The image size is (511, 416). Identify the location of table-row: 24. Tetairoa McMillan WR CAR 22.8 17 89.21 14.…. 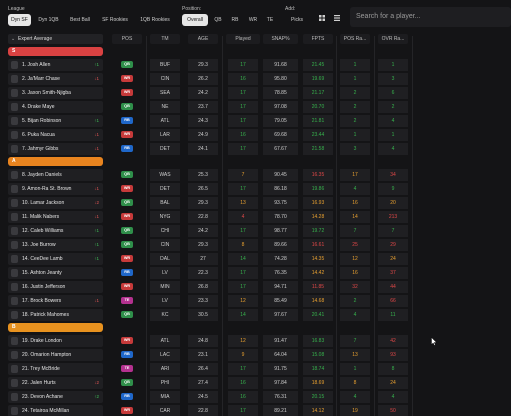
(255, 410).